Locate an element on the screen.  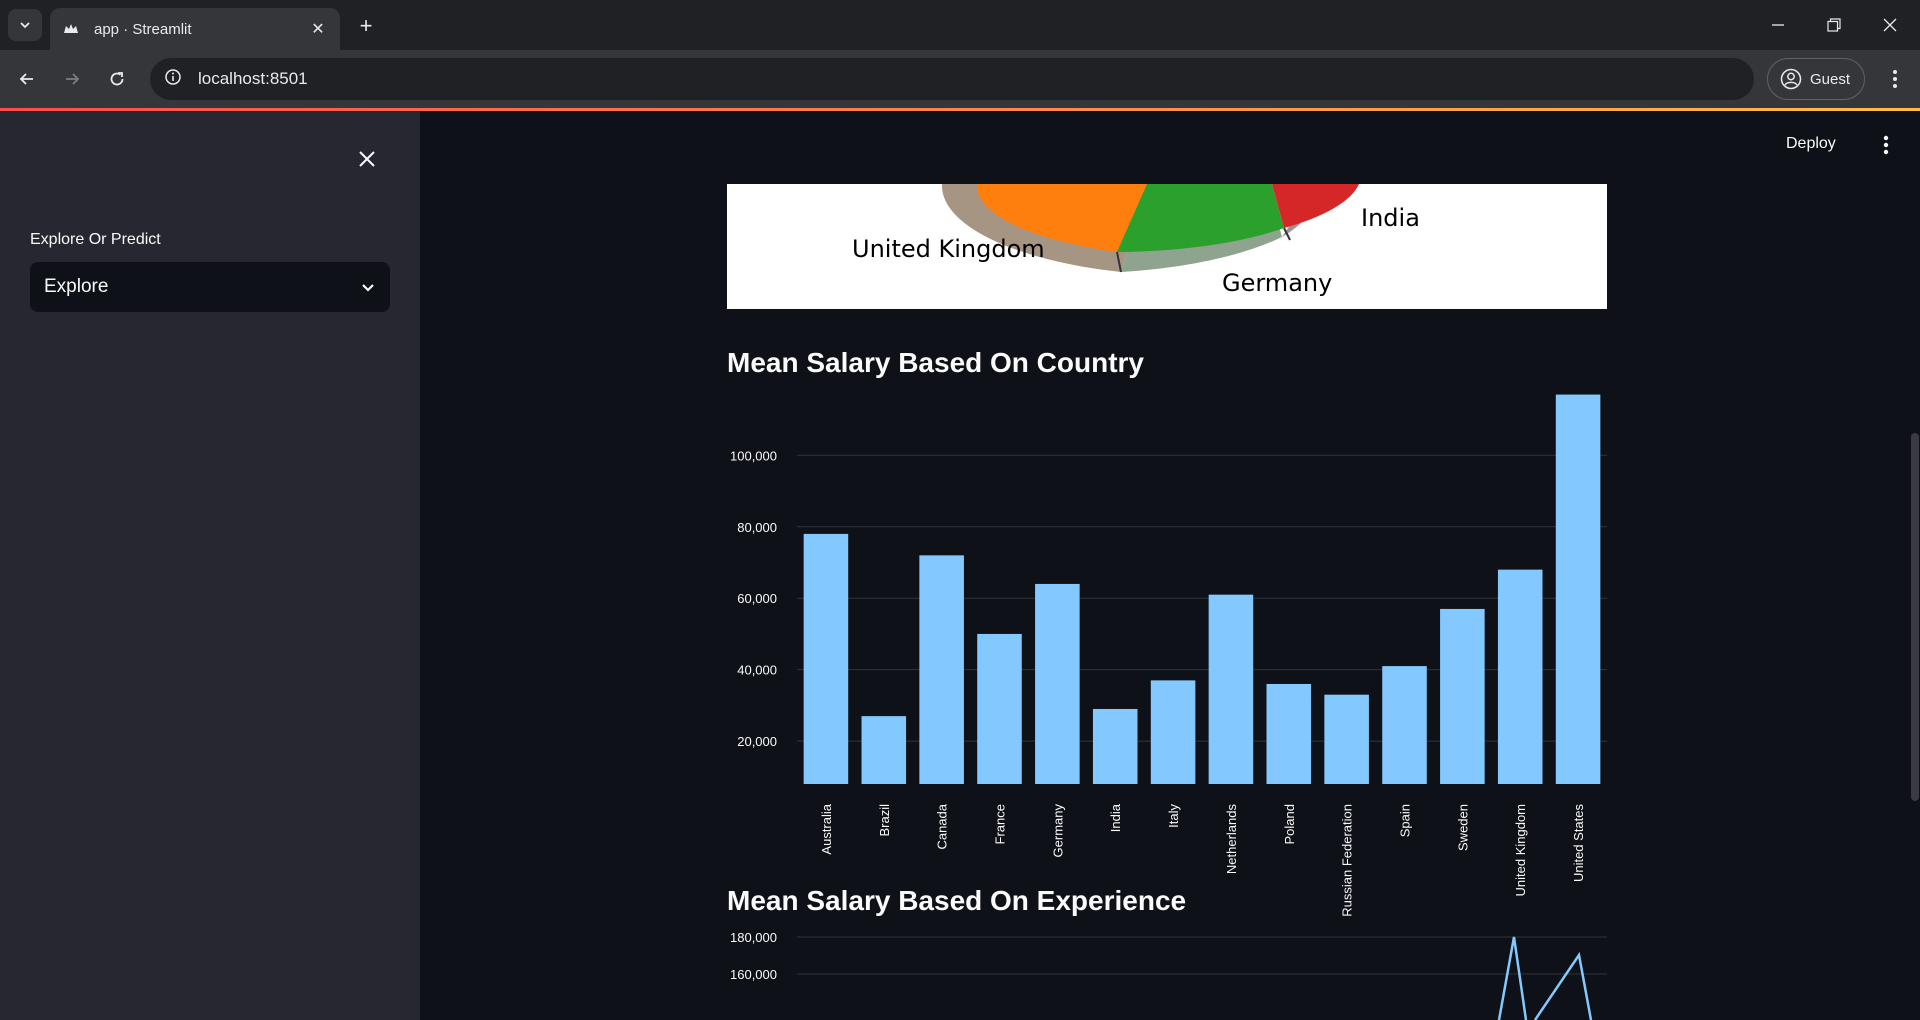
browser-toolbar: localhost:8501 Guest is located at coordinates (960, 79).